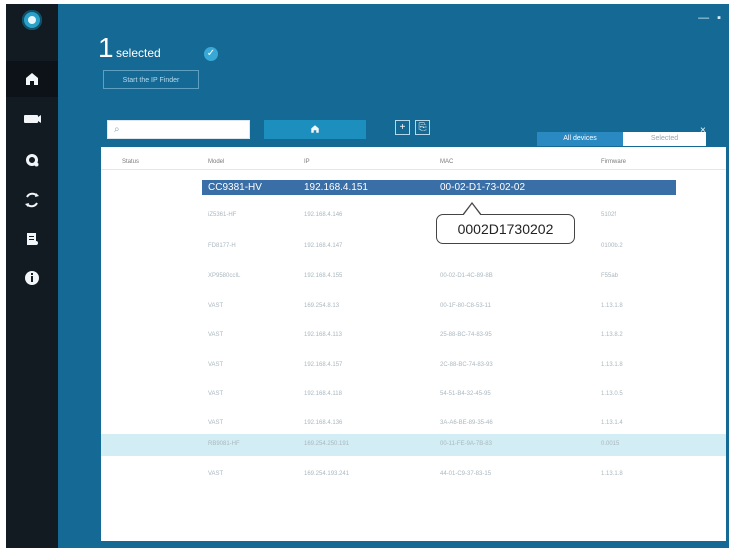 The image size is (733, 550). I want to click on row-mac: 25-88-BC-74-83-95, so click(466, 335).